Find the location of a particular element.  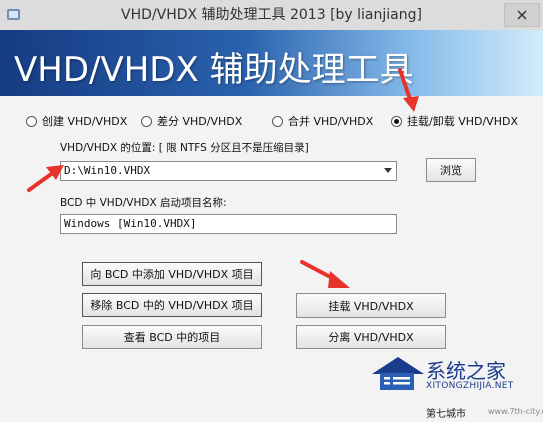

bcd-name-input: Windows [Win10.VHDX] is located at coordinates (228, 224).